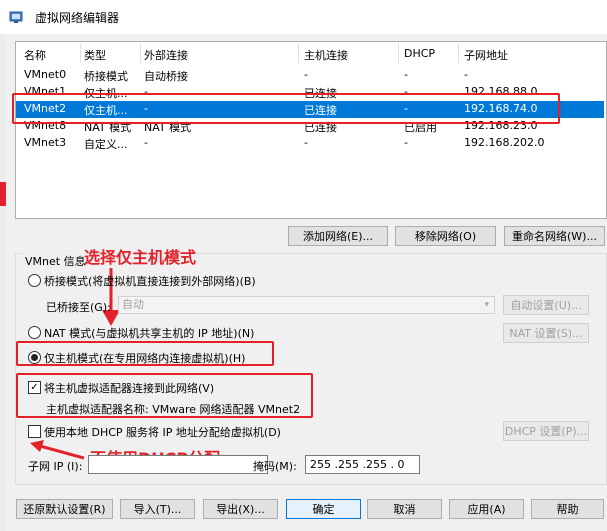 Image resolution: width=607 pixels, height=531 pixels. I want to click on window-title: 虚拟网络编辑器, so click(77, 18).